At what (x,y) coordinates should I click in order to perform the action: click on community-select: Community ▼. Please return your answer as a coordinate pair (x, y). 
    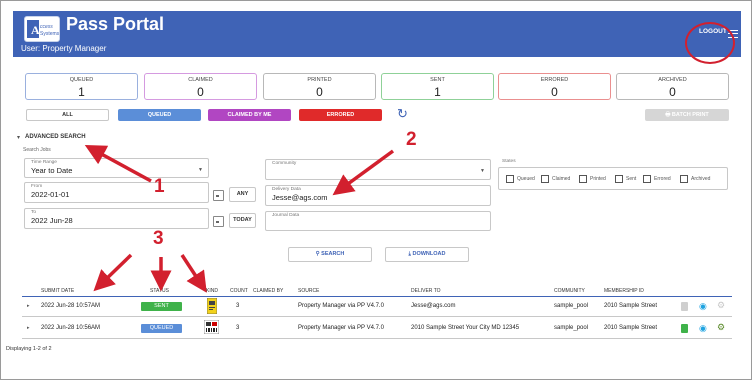
    Looking at the image, I should click on (378, 169).